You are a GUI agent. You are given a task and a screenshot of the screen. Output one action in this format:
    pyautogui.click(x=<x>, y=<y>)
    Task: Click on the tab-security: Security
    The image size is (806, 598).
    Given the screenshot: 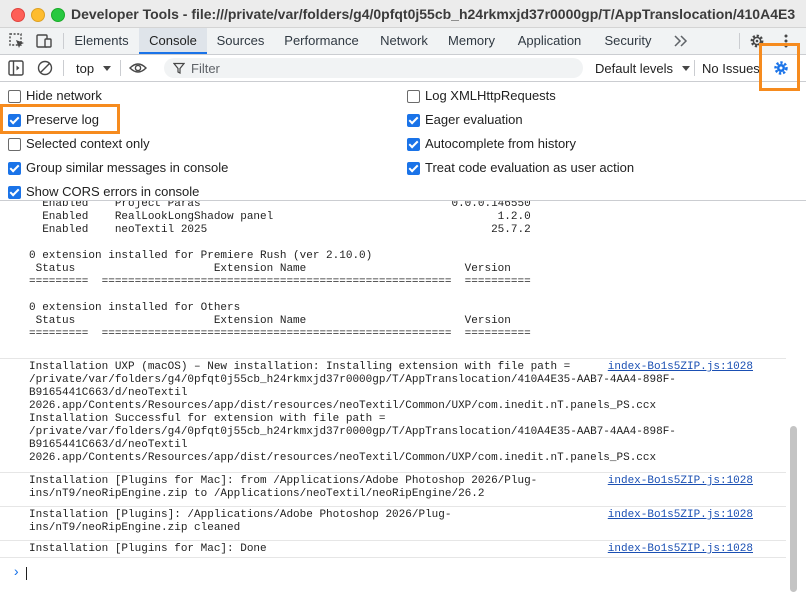 What is the action you would take?
    pyautogui.click(x=628, y=41)
    